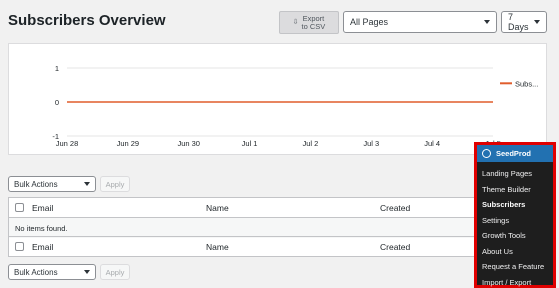 This screenshot has height=288, width=559. Describe the element at coordinates (313, 26) in the screenshot. I see `export-label-line2: to CSV` at that location.